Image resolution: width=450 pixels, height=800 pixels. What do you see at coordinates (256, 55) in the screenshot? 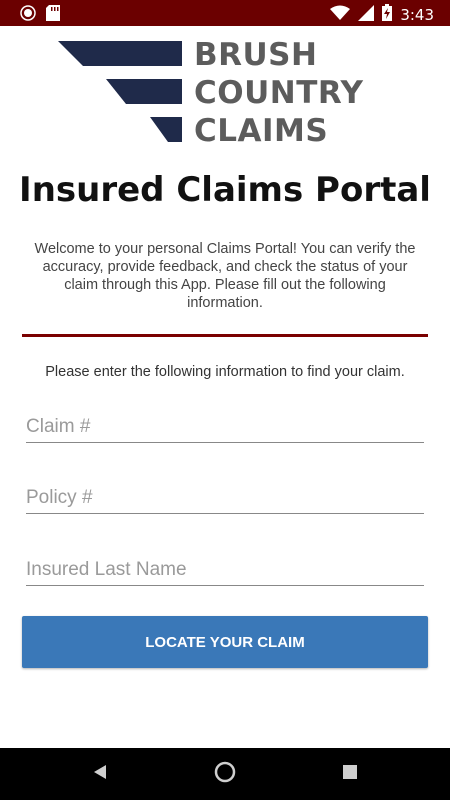
I see `logo-line-1: BRUSH` at bounding box center [256, 55].